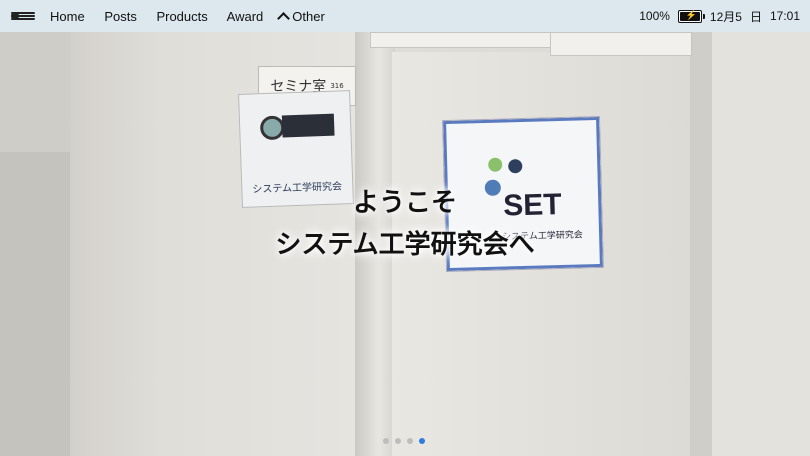 The image size is (810, 456). I want to click on nav-other-label: Other, so click(308, 16).